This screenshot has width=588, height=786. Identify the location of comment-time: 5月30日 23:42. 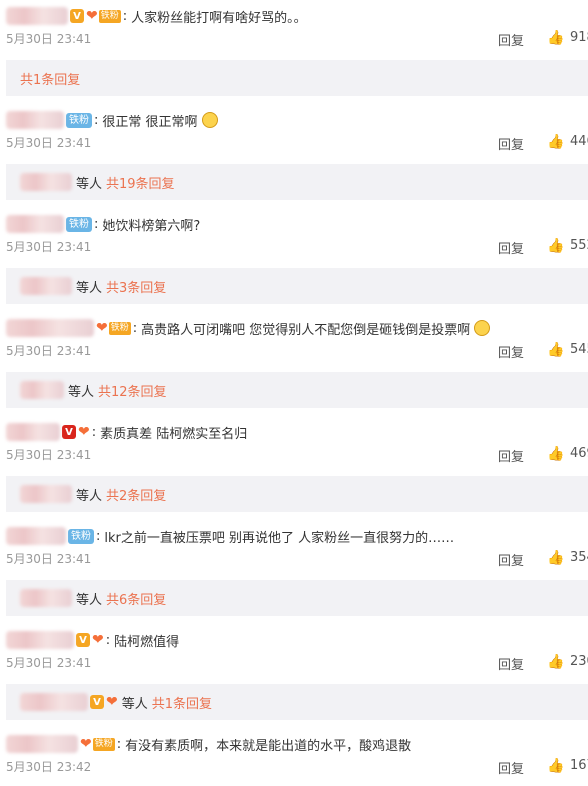
(49, 767).